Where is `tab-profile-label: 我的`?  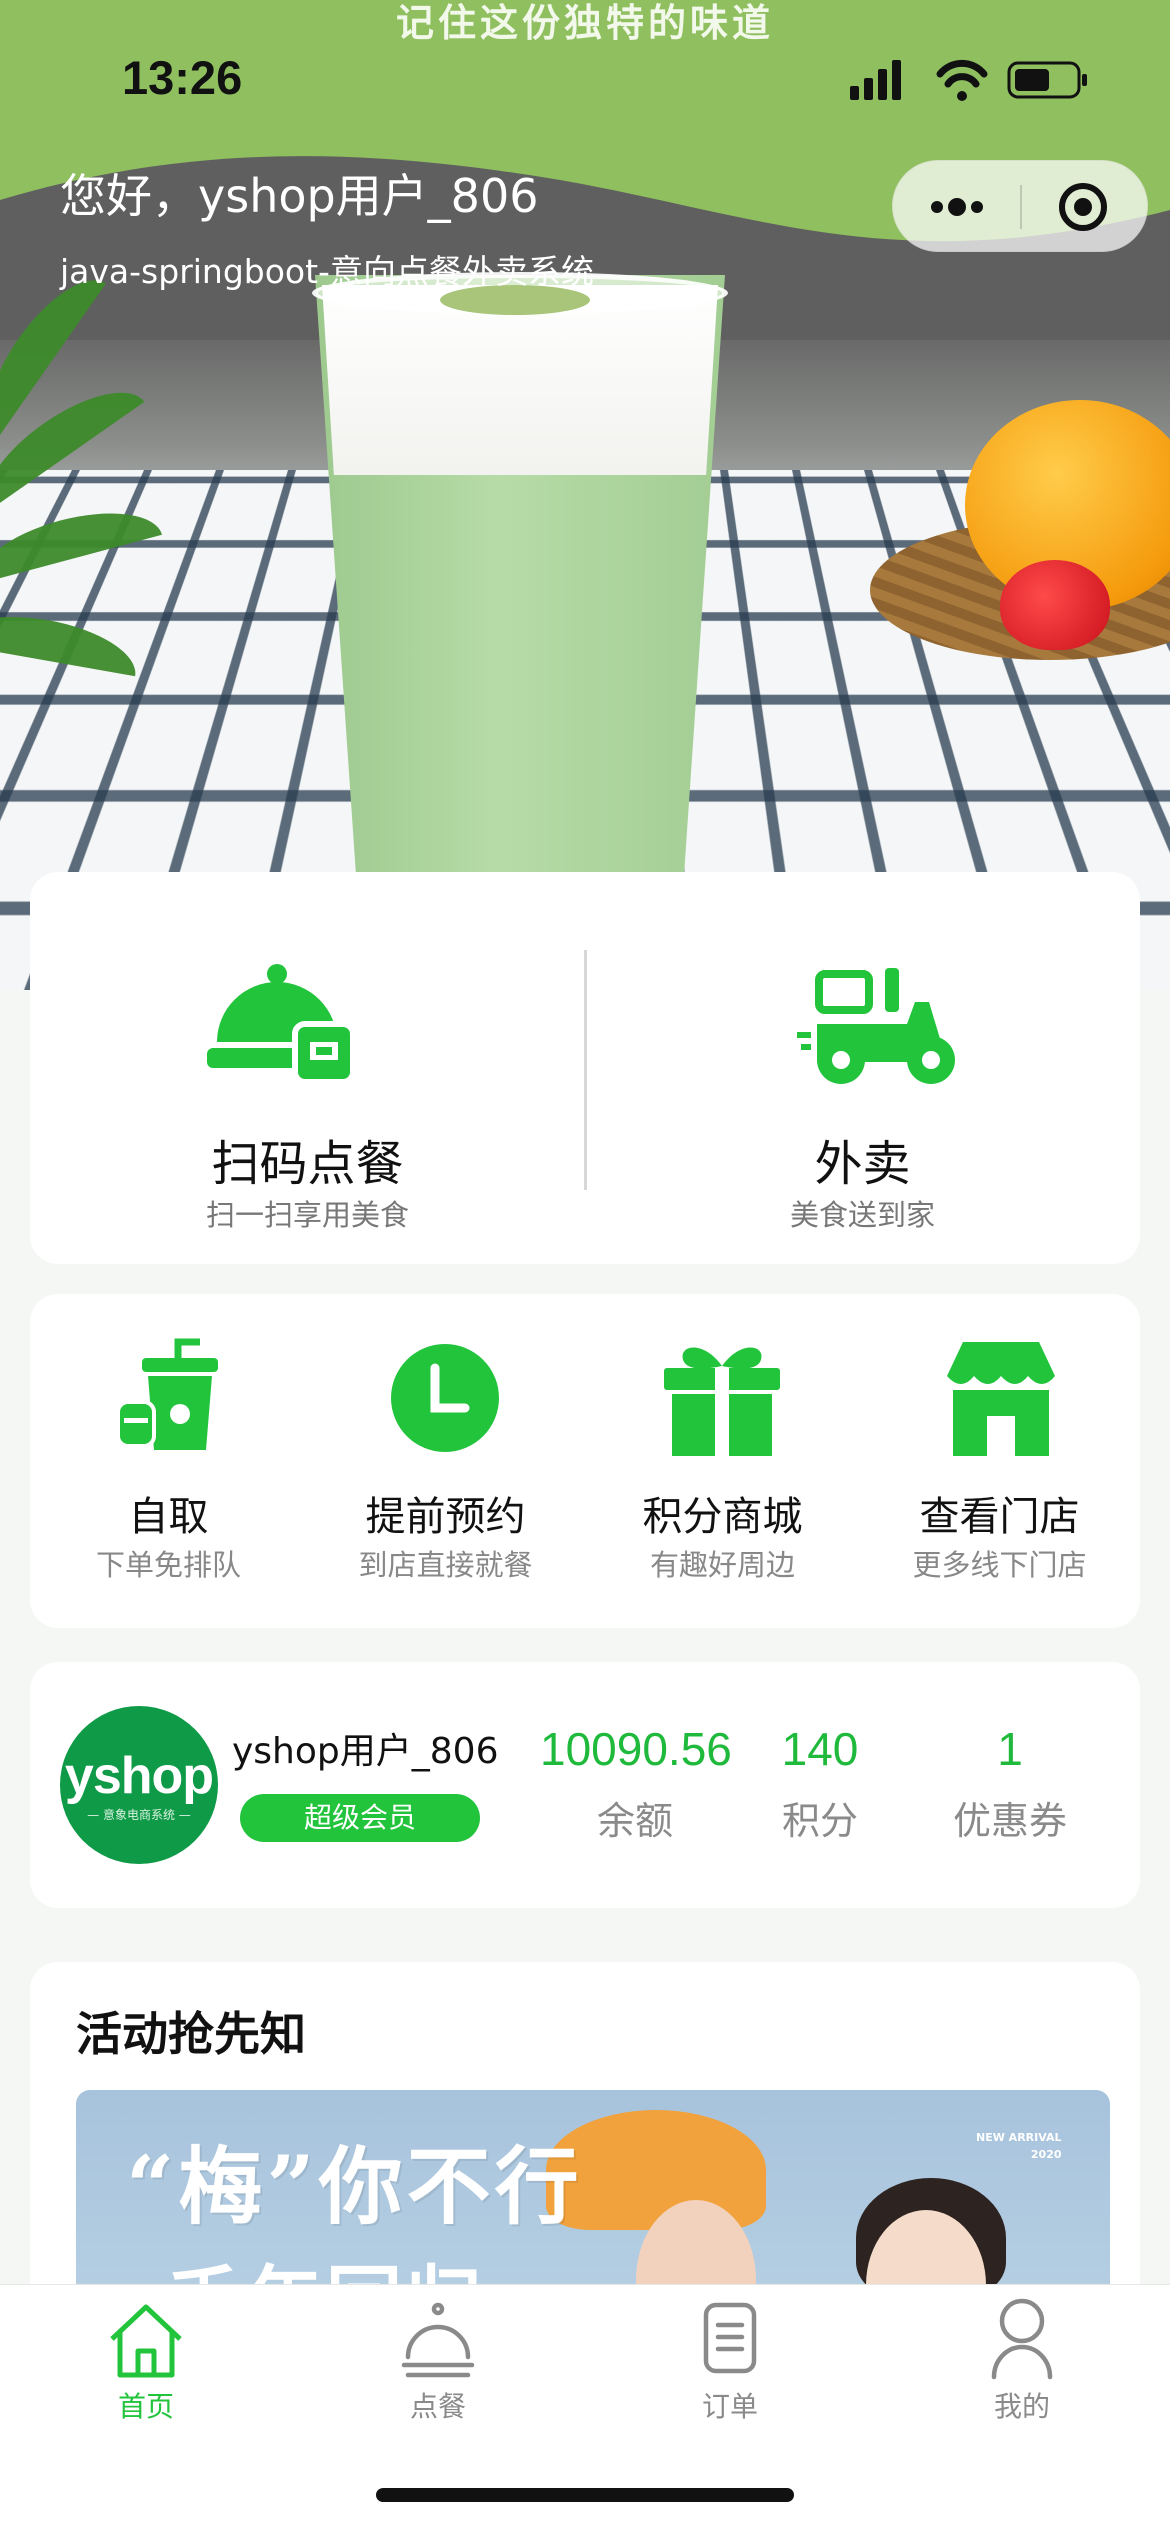 tab-profile-label: 我的 is located at coordinates (1022, 2405).